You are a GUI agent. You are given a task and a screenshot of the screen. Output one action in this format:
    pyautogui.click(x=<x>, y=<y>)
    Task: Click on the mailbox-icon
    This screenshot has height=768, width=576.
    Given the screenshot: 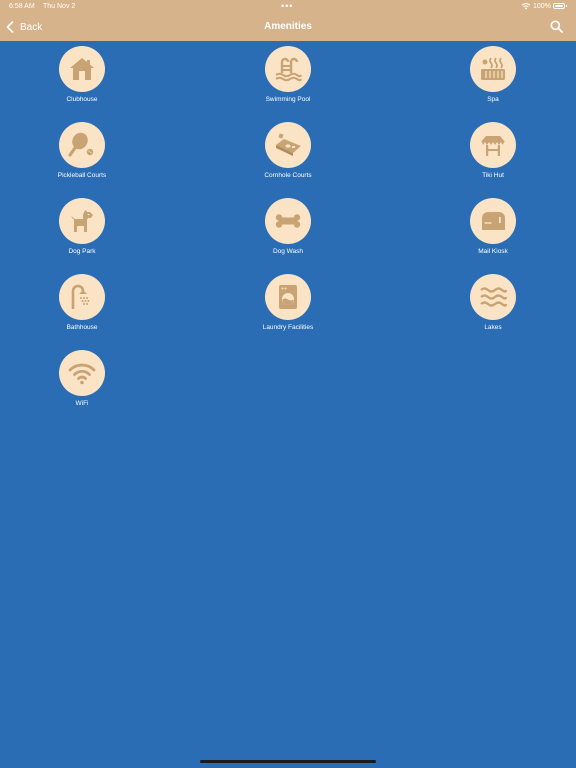 What is the action you would take?
    pyautogui.click(x=493, y=221)
    